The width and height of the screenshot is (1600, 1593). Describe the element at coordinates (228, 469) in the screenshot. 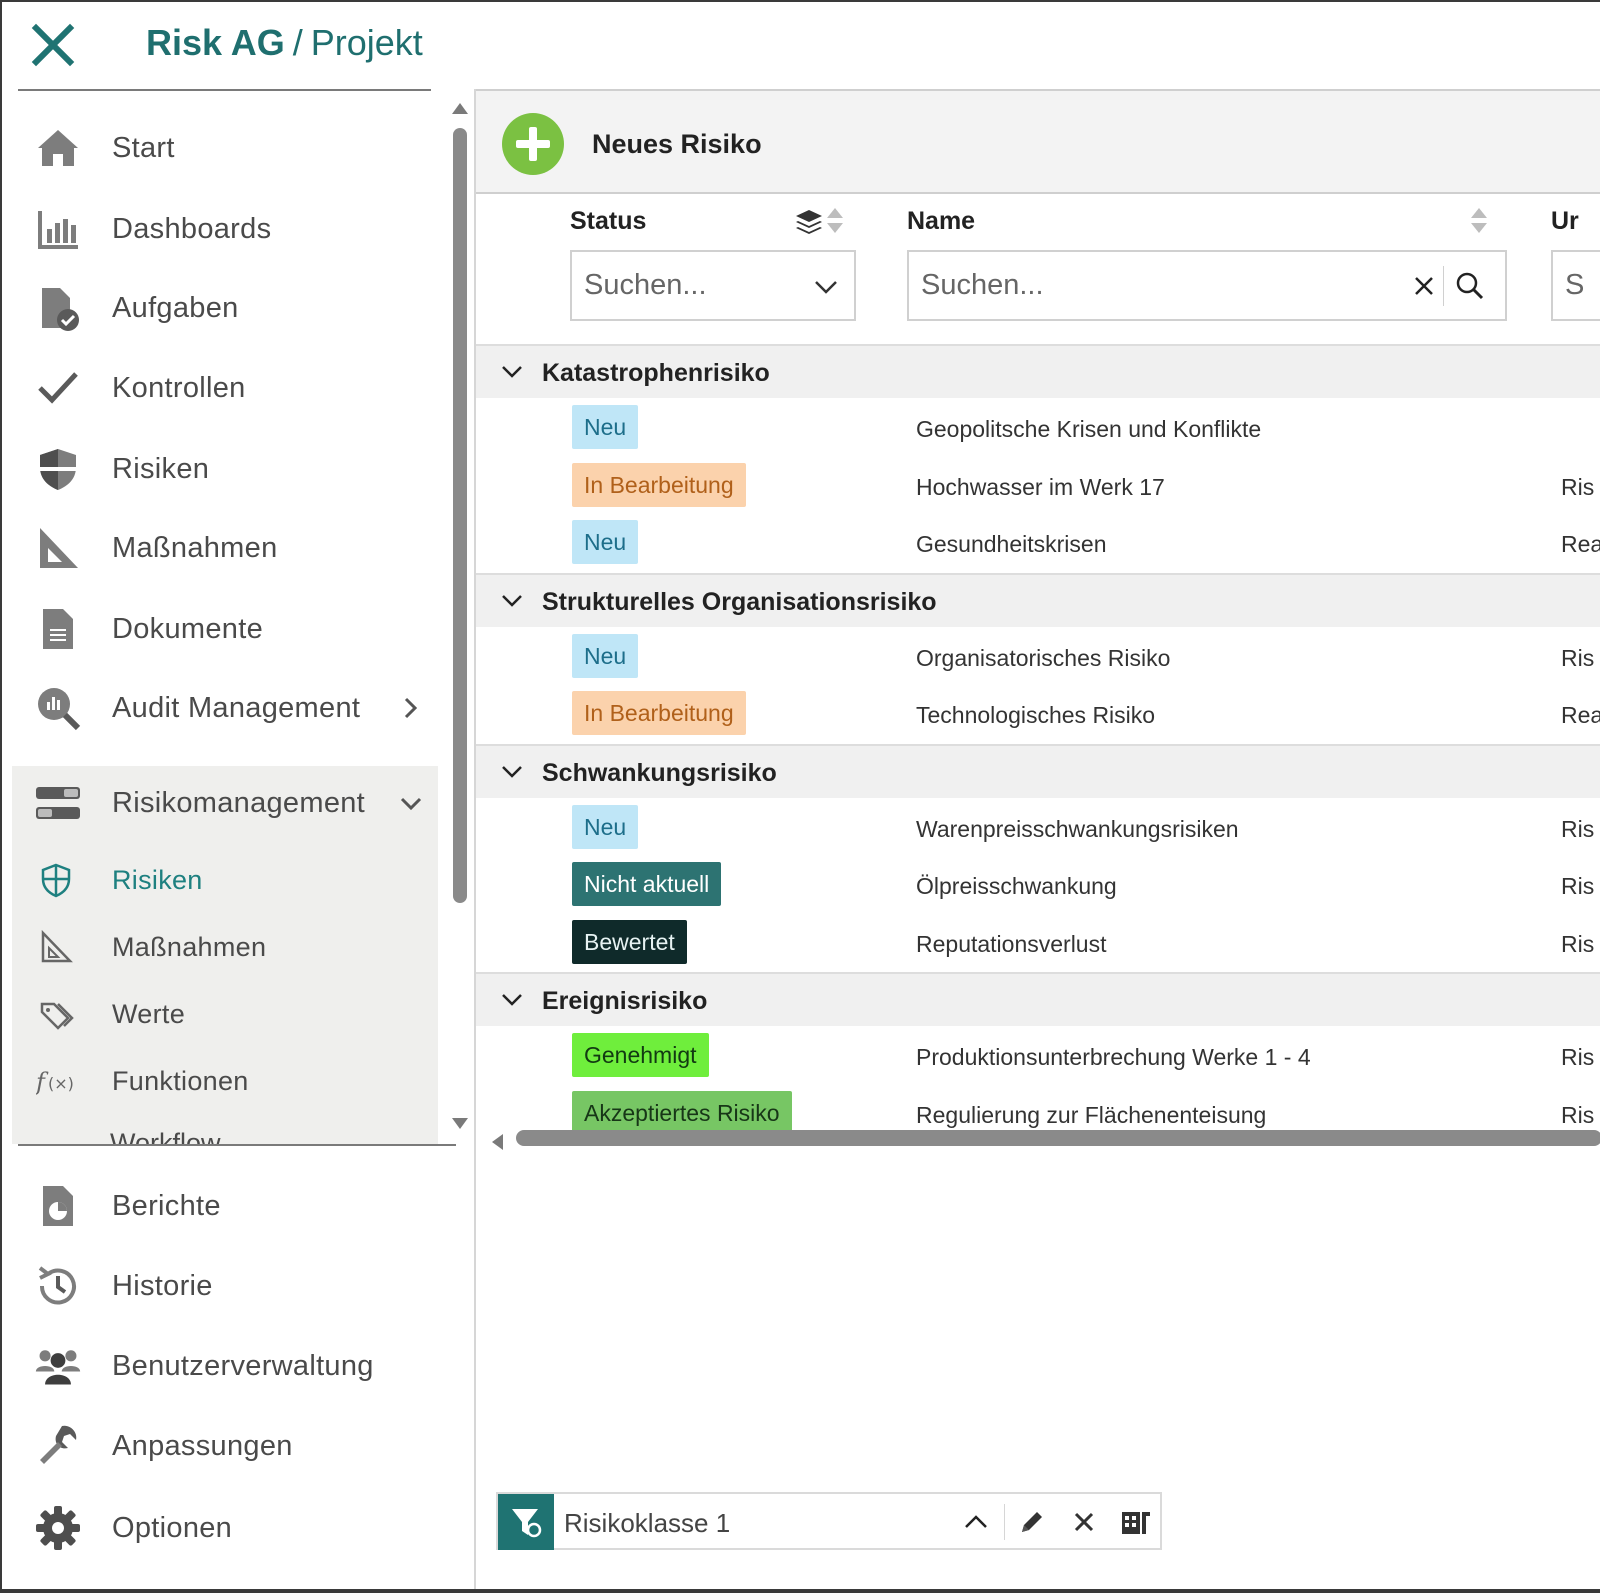

I see `sidebar-item-risiken: Risiken` at that location.